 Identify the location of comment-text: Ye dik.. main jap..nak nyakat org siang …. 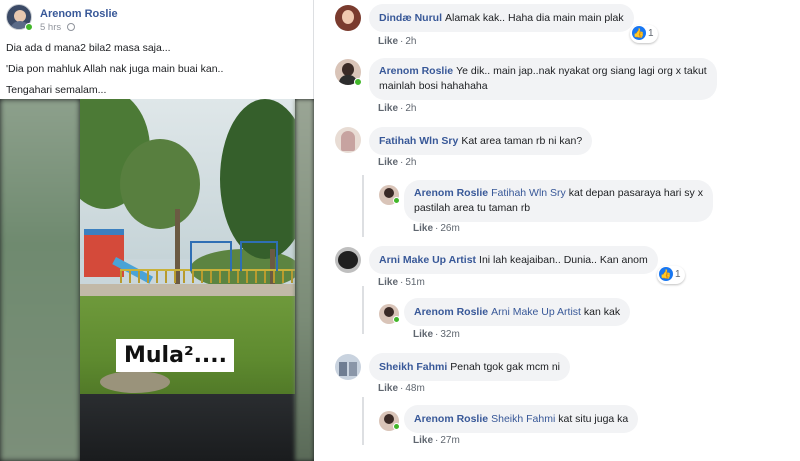
(581, 71).